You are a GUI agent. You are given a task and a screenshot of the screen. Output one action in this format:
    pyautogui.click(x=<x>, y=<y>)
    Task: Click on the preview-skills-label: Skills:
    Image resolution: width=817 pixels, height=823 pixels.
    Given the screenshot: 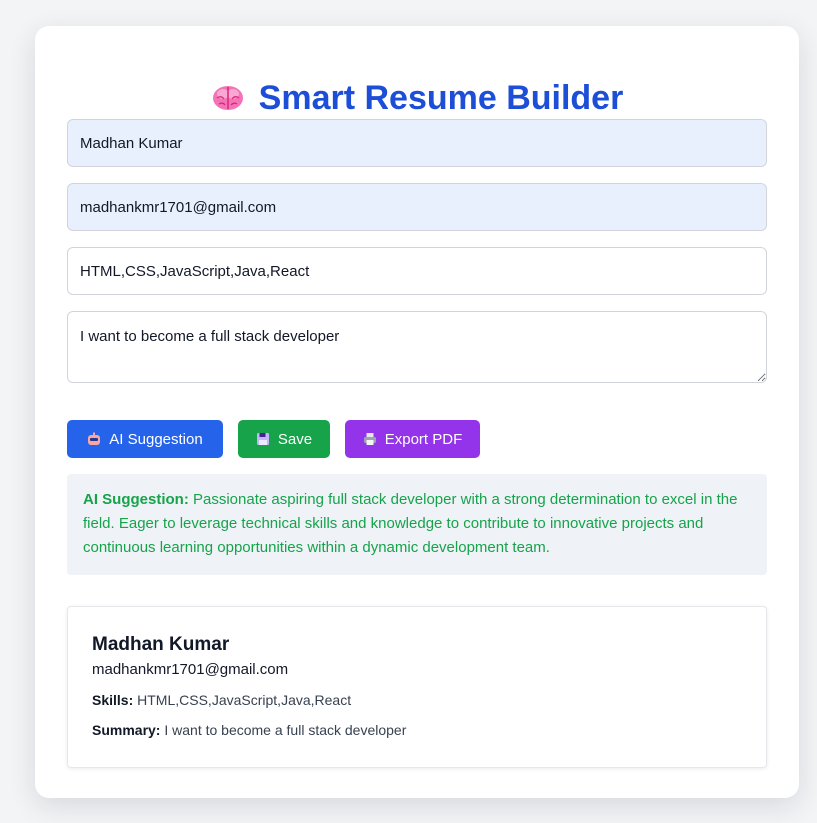 What is the action you would take?
    pyautogui.click(x=113, y=700)
    